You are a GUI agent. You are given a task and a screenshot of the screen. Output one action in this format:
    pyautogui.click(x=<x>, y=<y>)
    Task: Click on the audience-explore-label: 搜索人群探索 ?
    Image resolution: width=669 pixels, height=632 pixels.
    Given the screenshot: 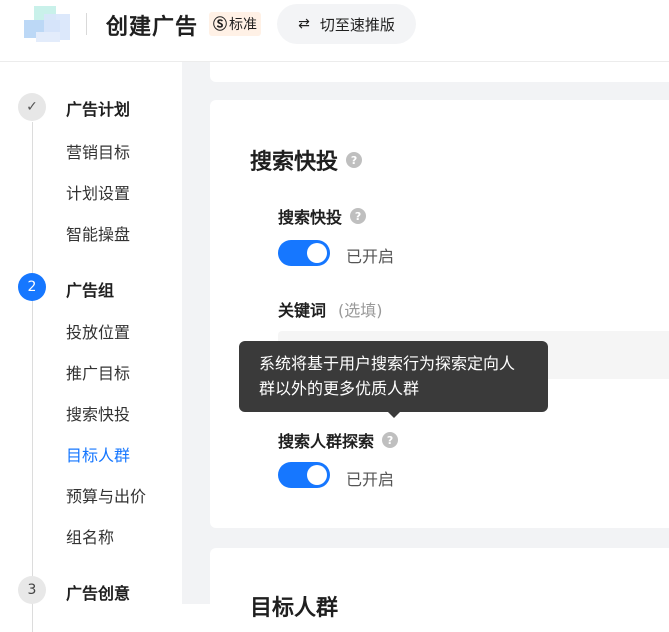 What is the action you would take?
    pyautogui.click(x=338, y=440)
    